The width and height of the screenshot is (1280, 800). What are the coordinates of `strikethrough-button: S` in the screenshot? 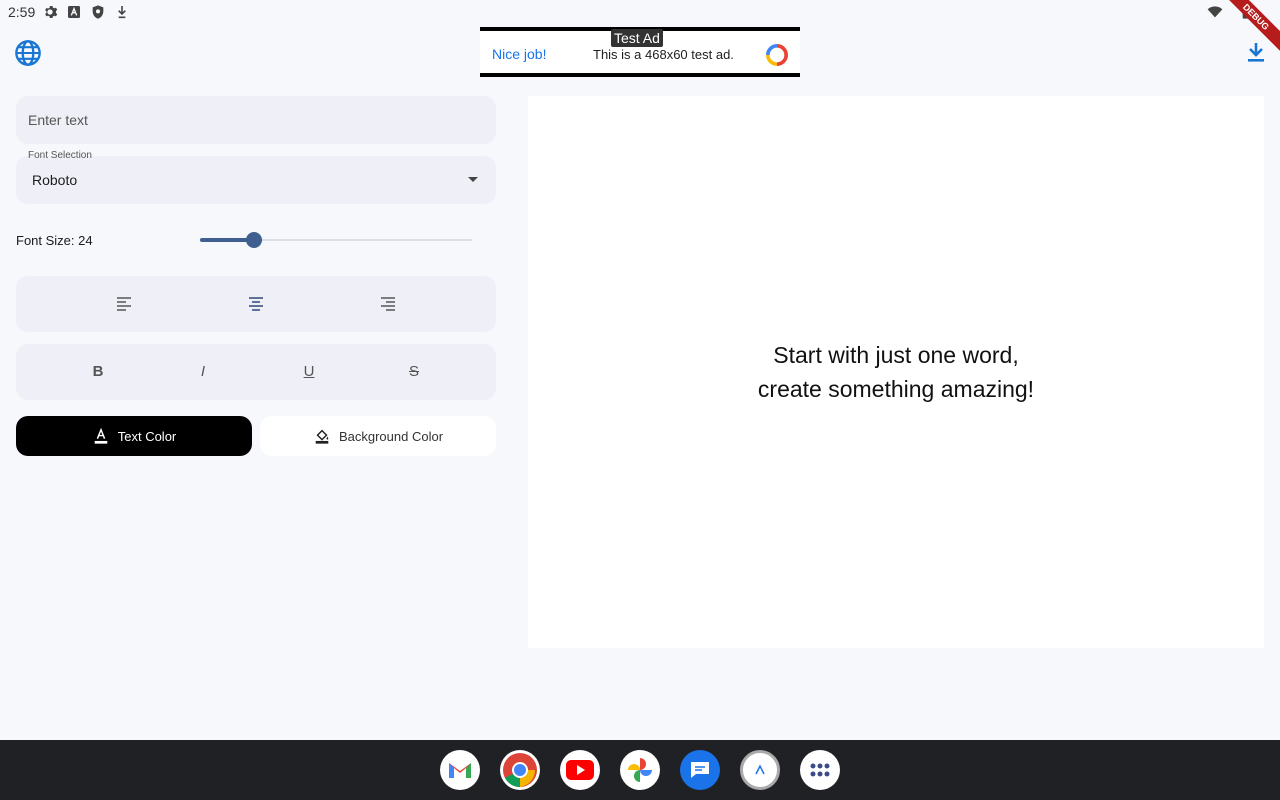 It's located at (414, 372).